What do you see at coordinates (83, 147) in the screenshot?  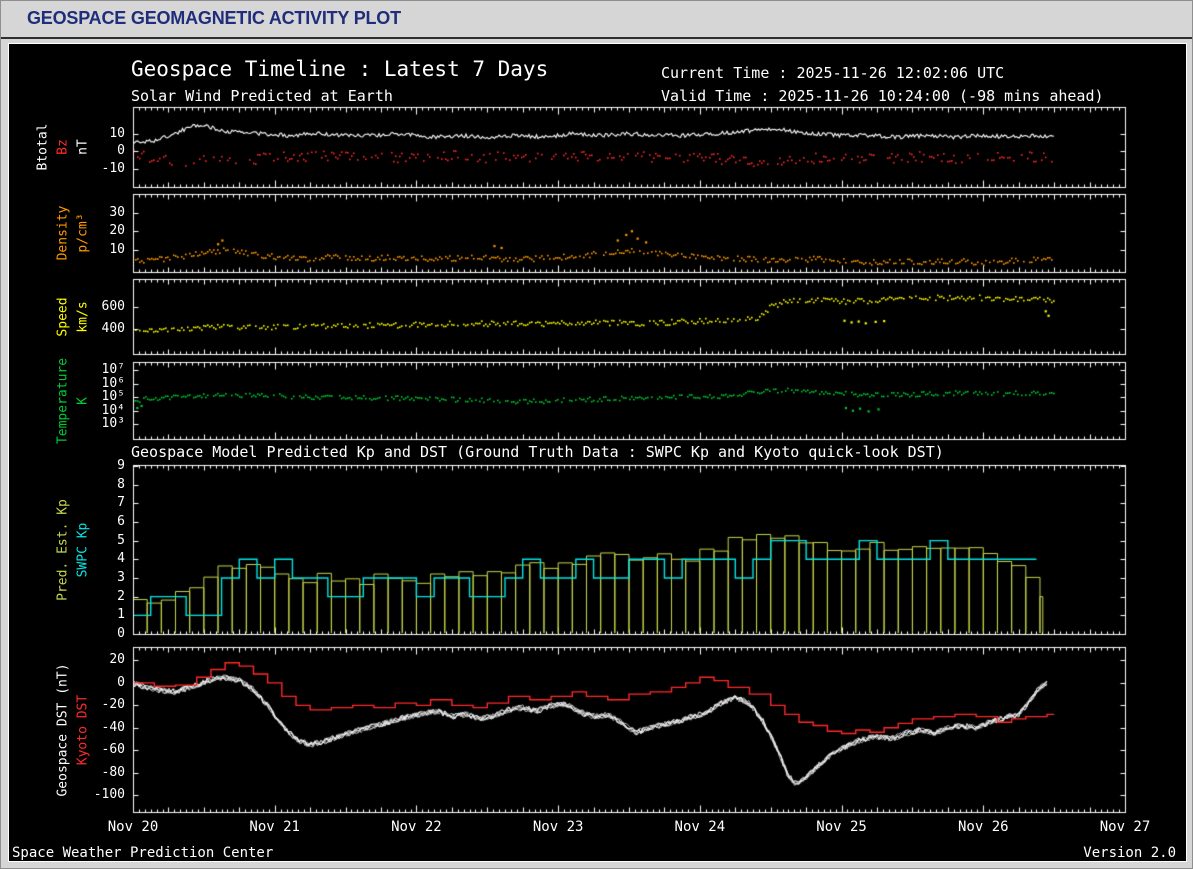 I see `axis-label-imf-2: nT` at bounding box center [83, 147].